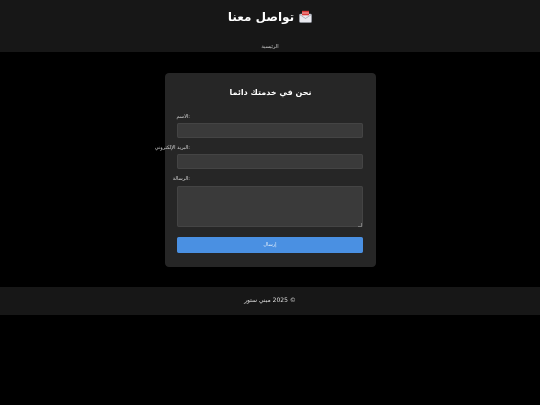 The height and width of the screenshot is (405, 540). I want to click on footer-brand: مبني ستور, so click(257, 300).